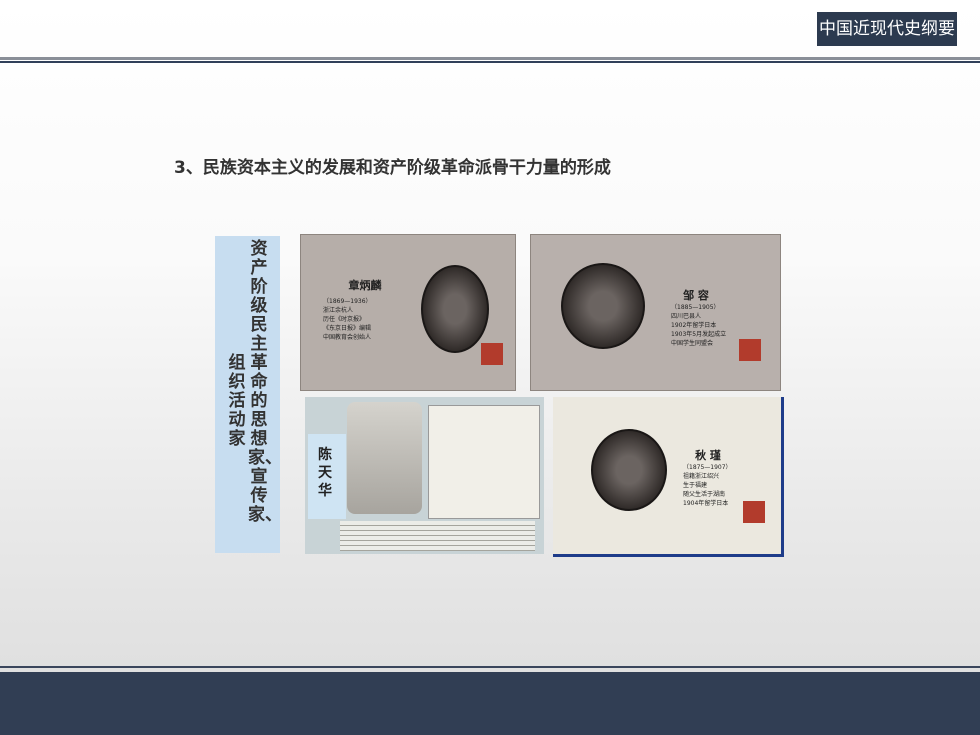 This screenshot has height=735, width=980. What do you see at coordinates (708, 455) in the screenshot?
I see `card-name: 秋 瑾` at bounding box center [708, 455].